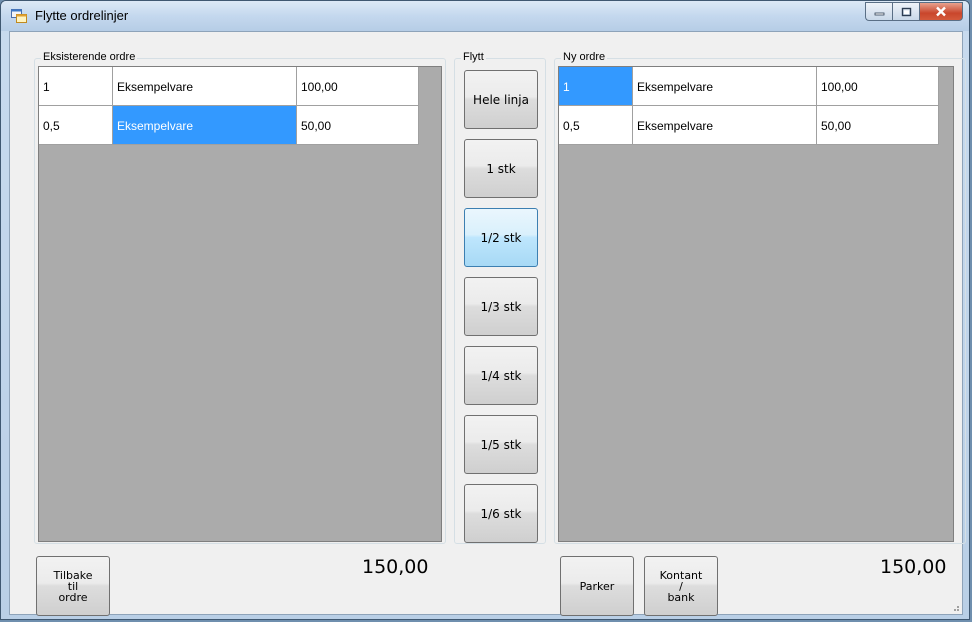 Image resolution: width=972 pixels, height=622 pixels. What do you see at coordinates (395, 567) in the screenshot?
I see `existing-total: 150,00` at bounding box center [395, 567].